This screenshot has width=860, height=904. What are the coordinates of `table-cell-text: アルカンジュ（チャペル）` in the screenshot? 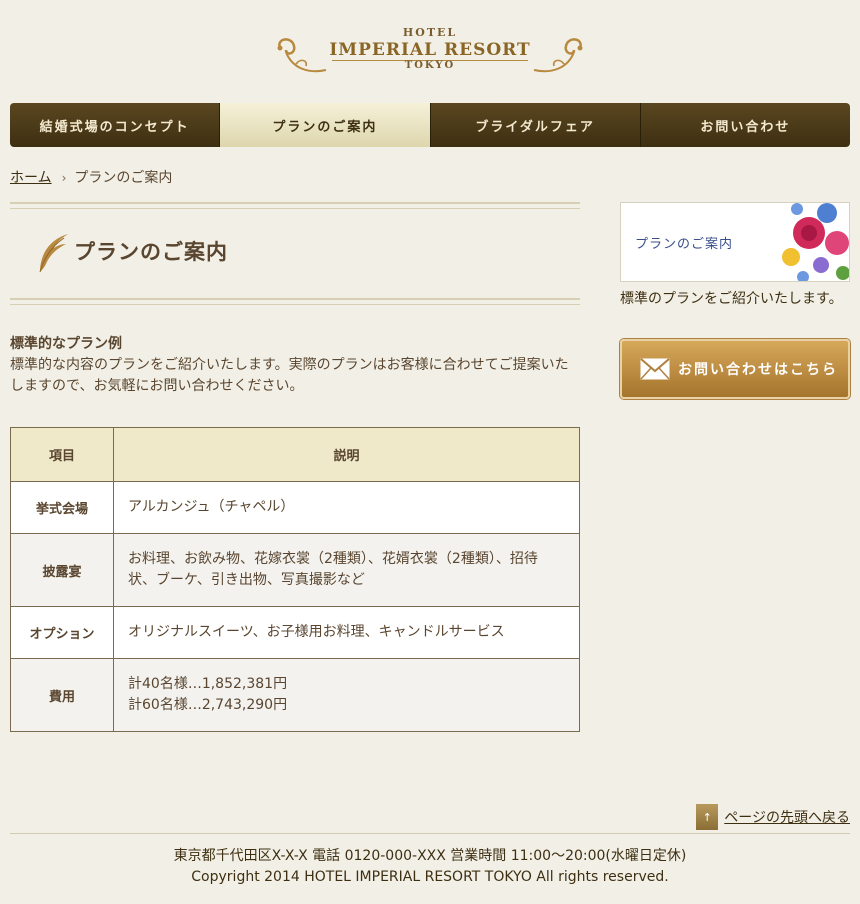 It's located at (211, 507).